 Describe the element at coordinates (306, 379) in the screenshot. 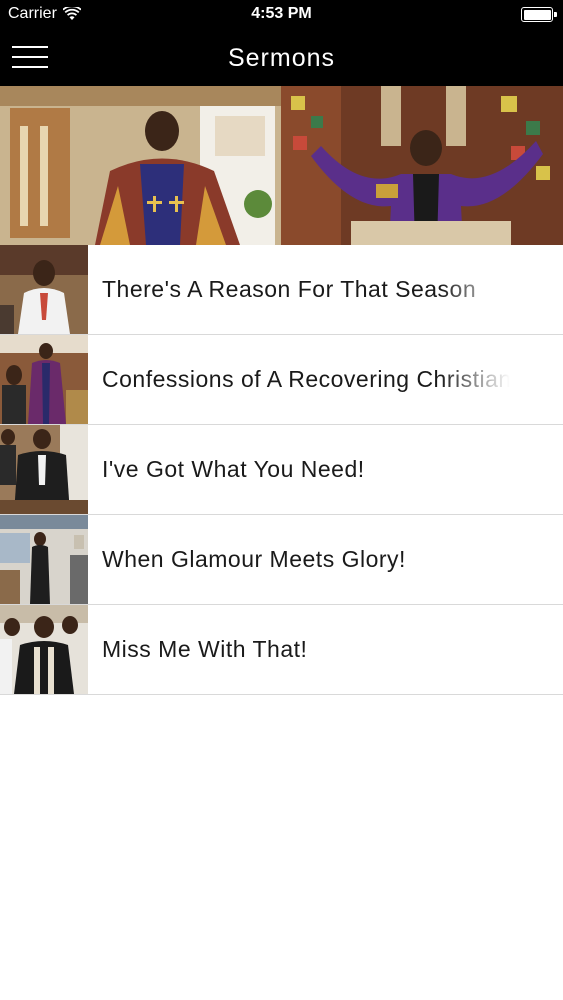

I see `sermon-title: Confessions of A Recovering Christian` at that location.